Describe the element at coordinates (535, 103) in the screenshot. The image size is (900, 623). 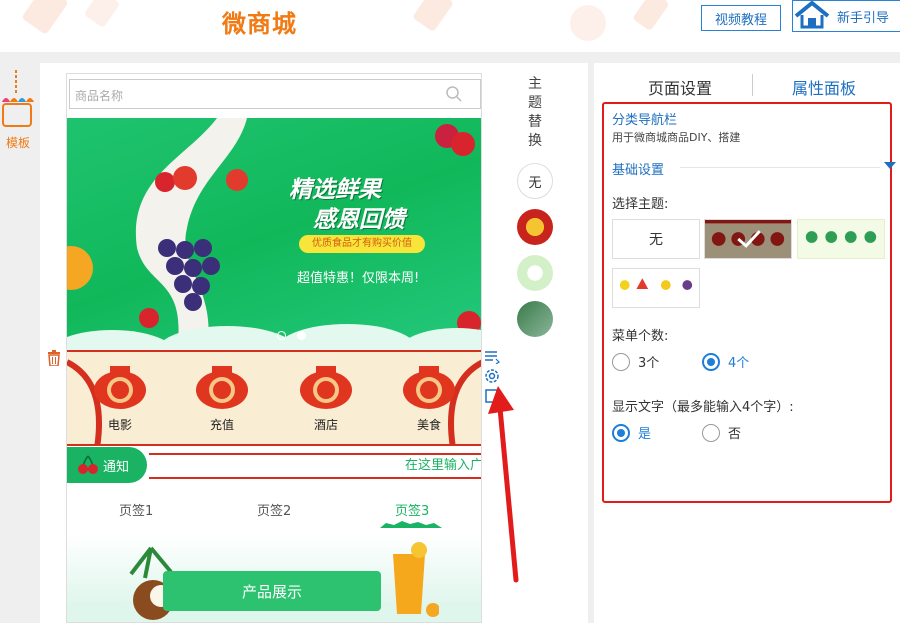
I see `theme-title-char: 题` at that location.